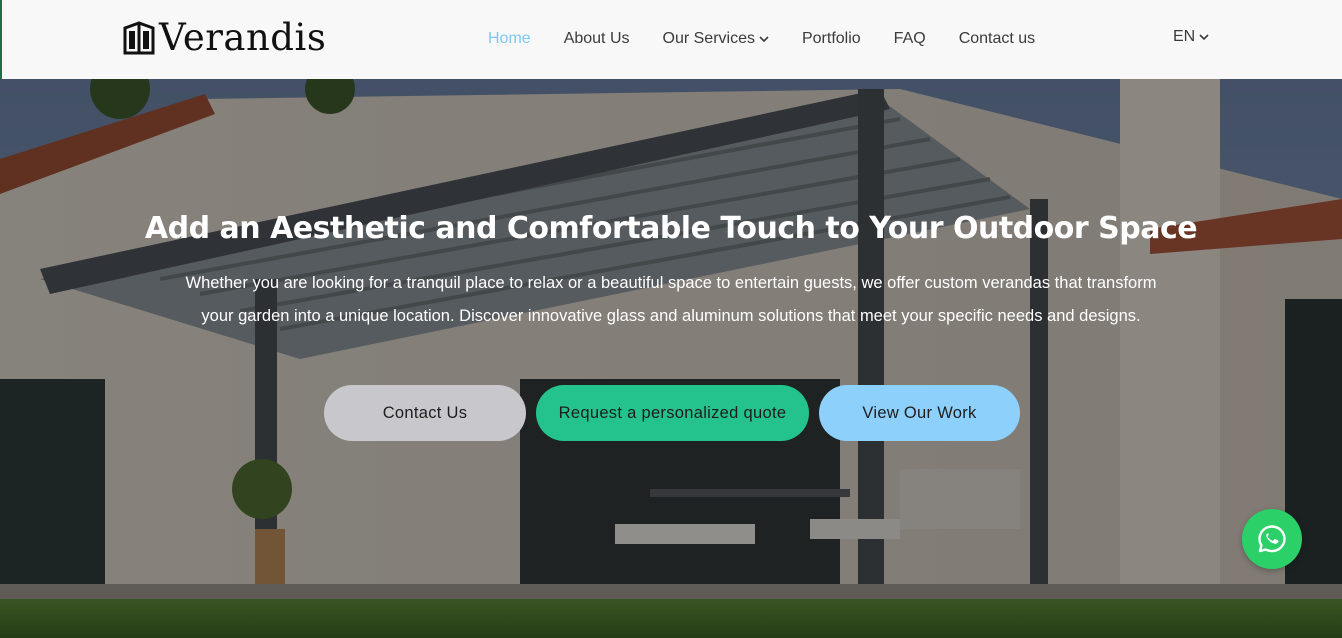 The width and height of the screenshot is (1342, 638). I want to click on nav-our-services-label: Our Services, so click(708, 38).